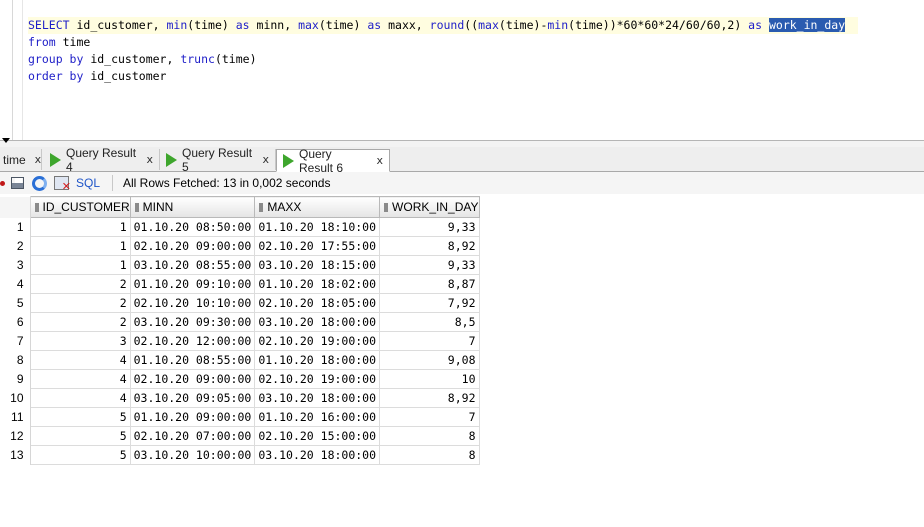  I want to click on table-row: 2 1 02.10.20 09:00:00 02.10.20 17:55:00 8,92, so click(240, 246).